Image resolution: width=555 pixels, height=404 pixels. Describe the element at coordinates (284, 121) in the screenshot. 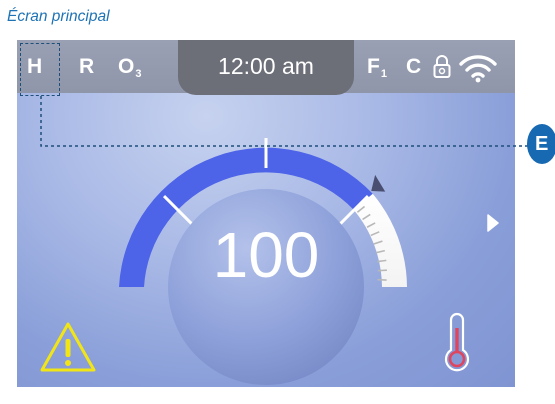

I see `callout-leader-line` at that location.